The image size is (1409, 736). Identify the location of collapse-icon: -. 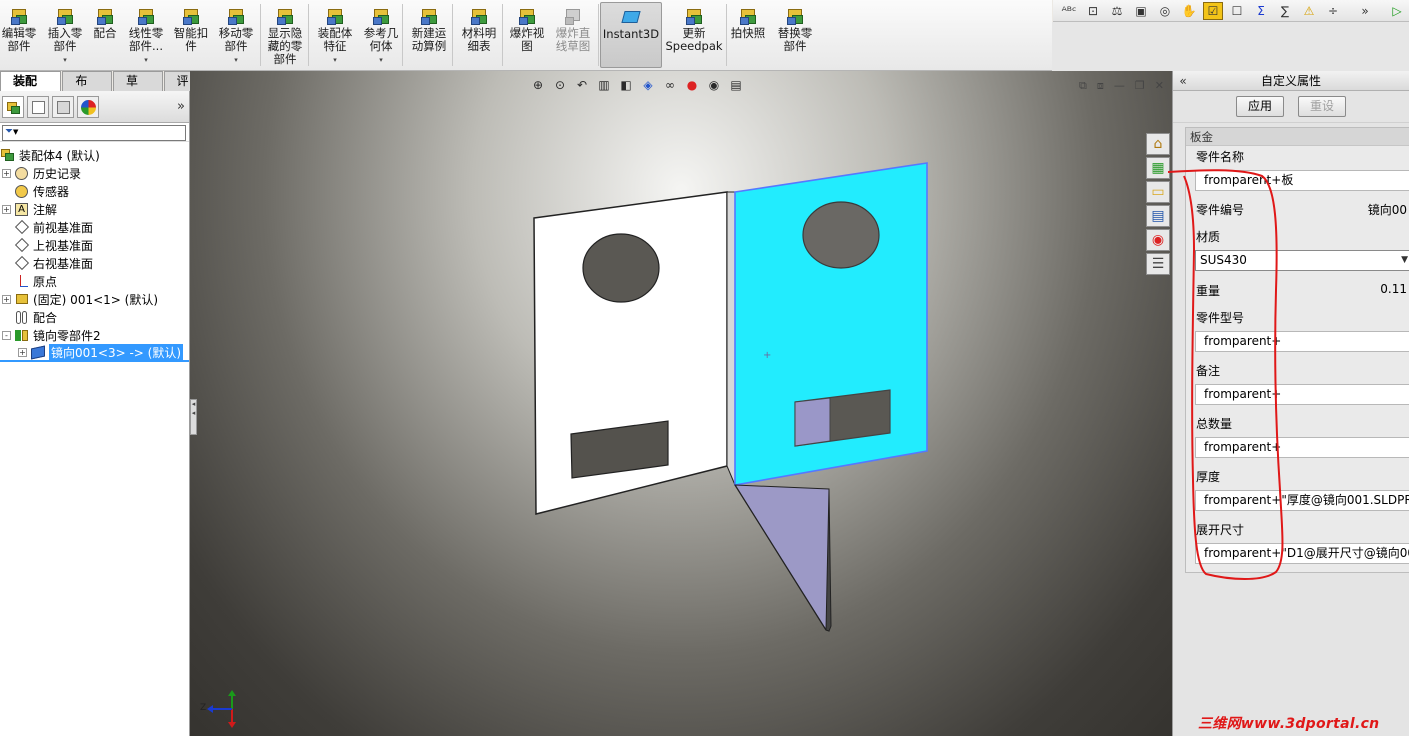
(6, 335).